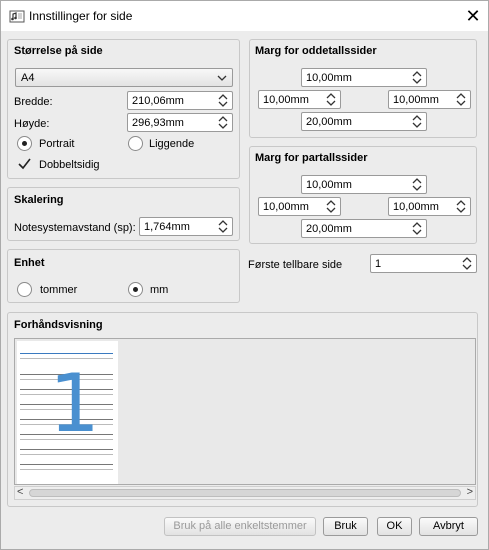 The width and height of the screenshot is (489, 550). What do you see at coordinates (286, 207) in the screenshot?
I see `even-left-value: 10,00mm` at bounding box center [286, 207].